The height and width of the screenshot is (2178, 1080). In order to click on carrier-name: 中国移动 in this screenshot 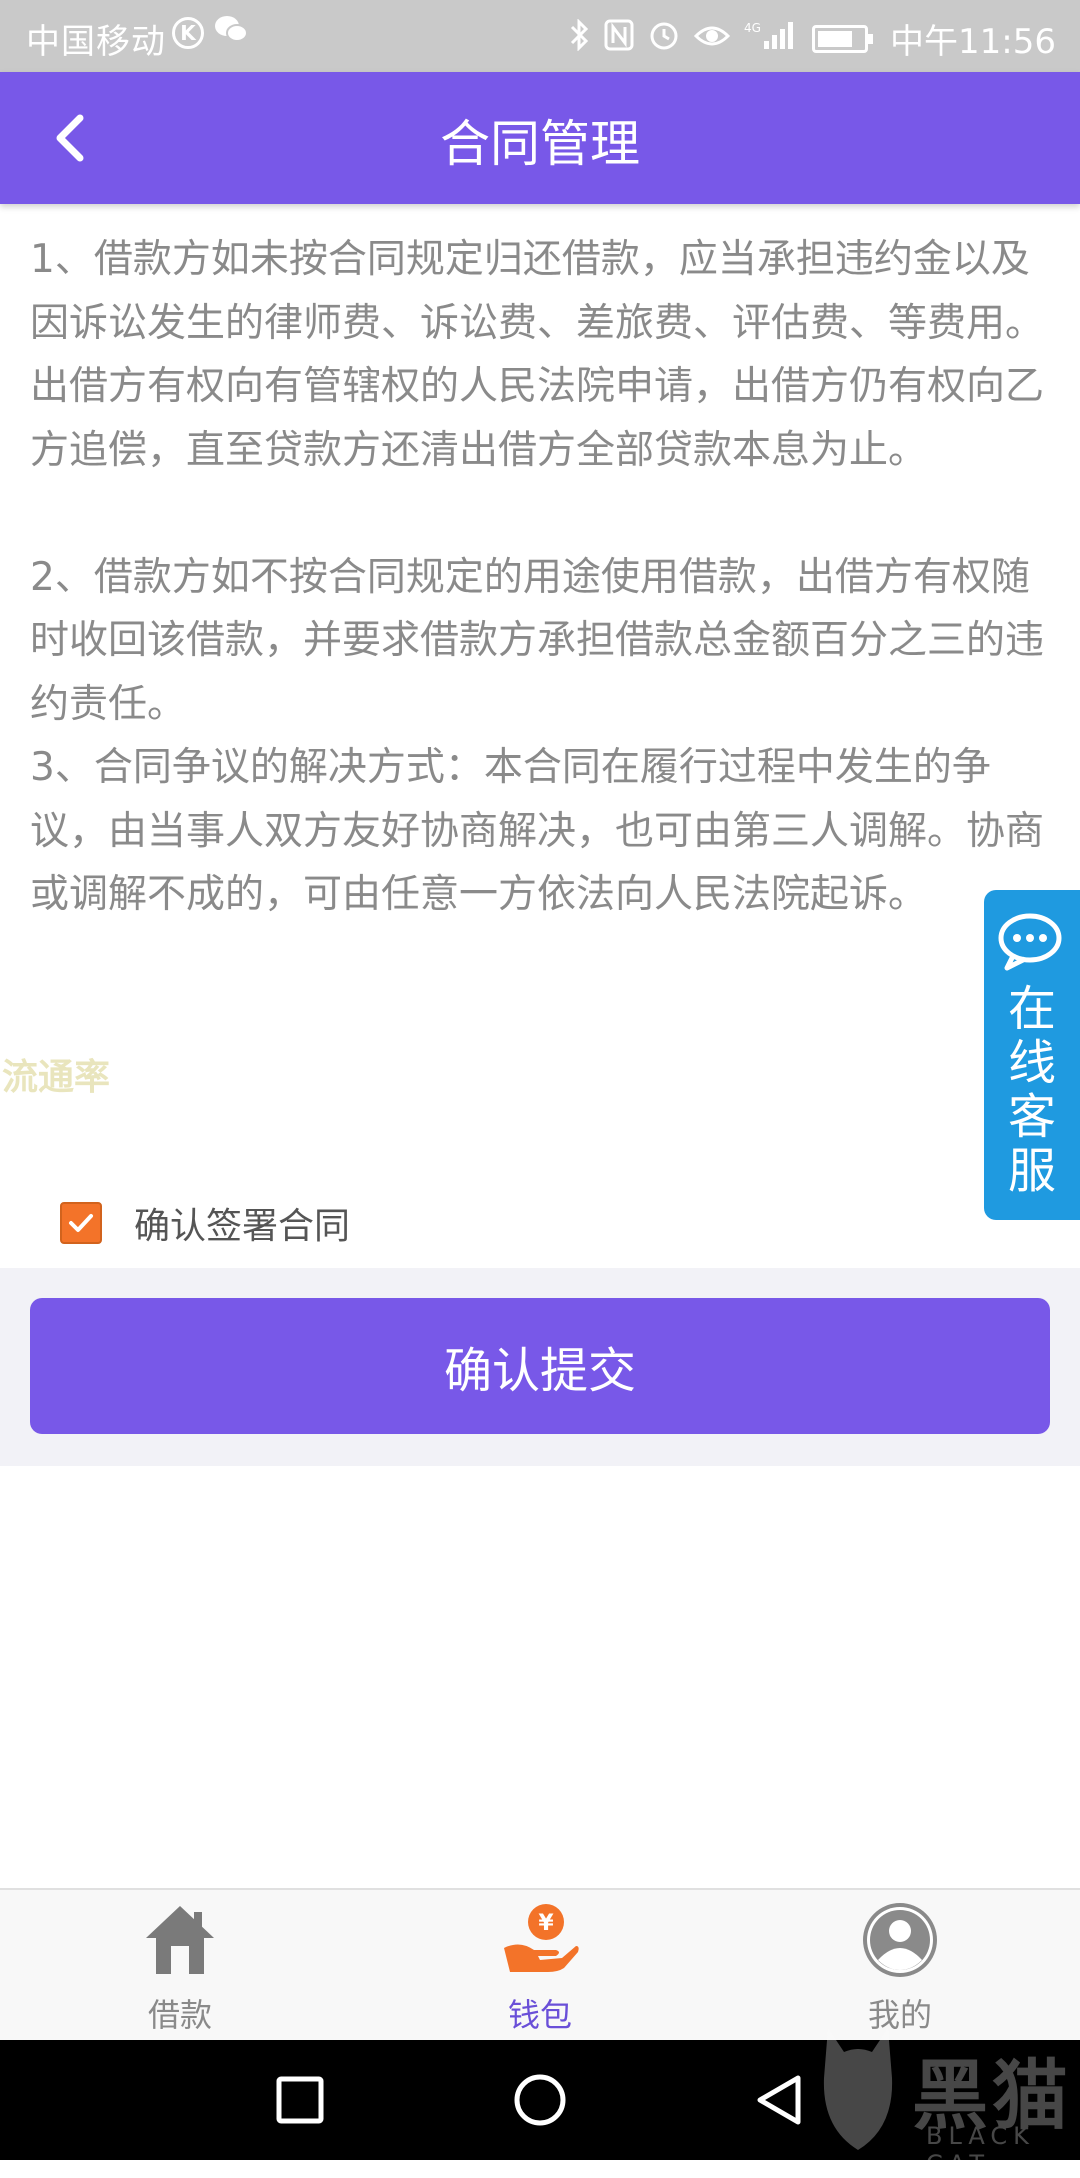, I will do `click(96, 42)`.